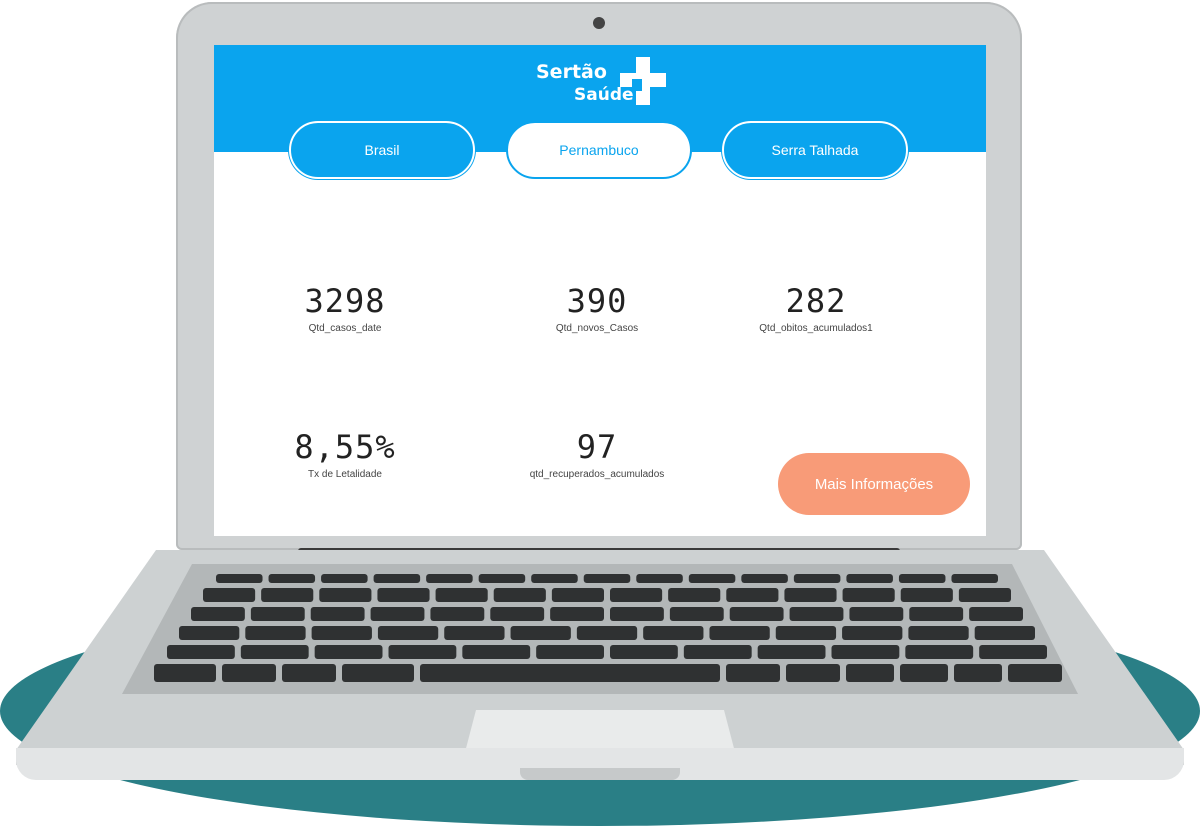 This screenshot has width=1200, height=830. I want to click on kpi-recuperados: 97 qtd_recuperados_acumulados, so click(597, 454).